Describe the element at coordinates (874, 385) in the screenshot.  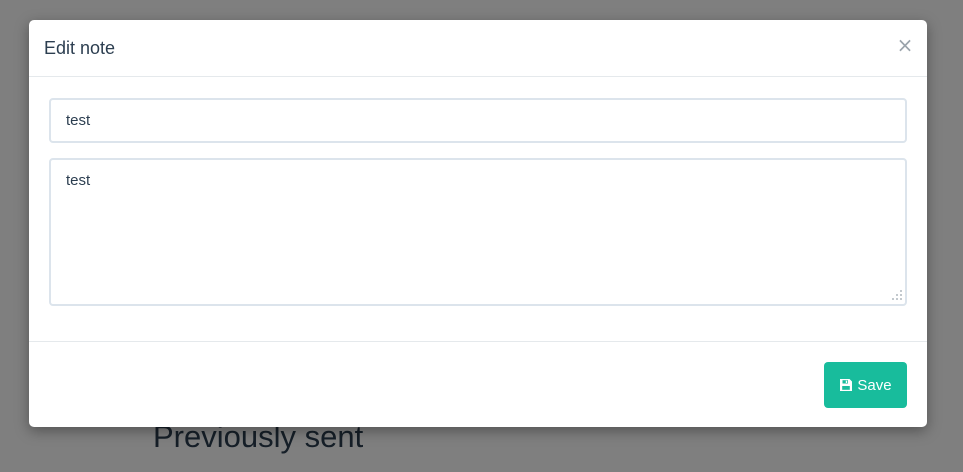
I see `save-button-label: Save` at that location.